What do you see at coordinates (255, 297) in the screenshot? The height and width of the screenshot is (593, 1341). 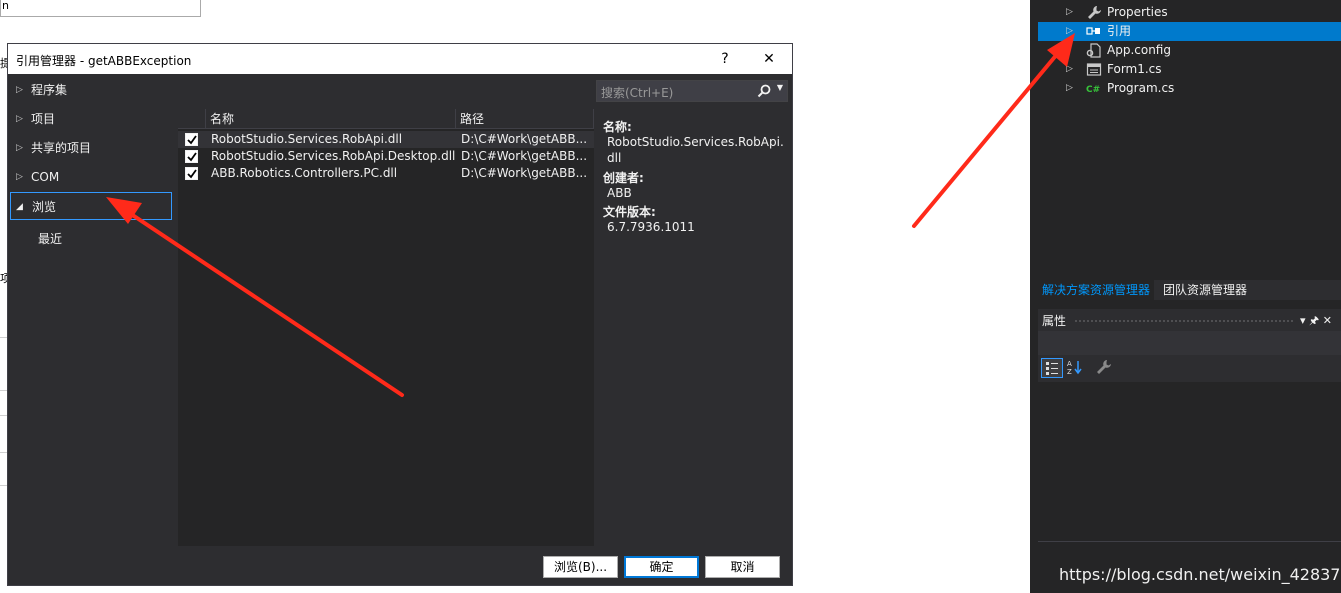 I see `annotation-arrow-browse` at bounding box center [255, 297].